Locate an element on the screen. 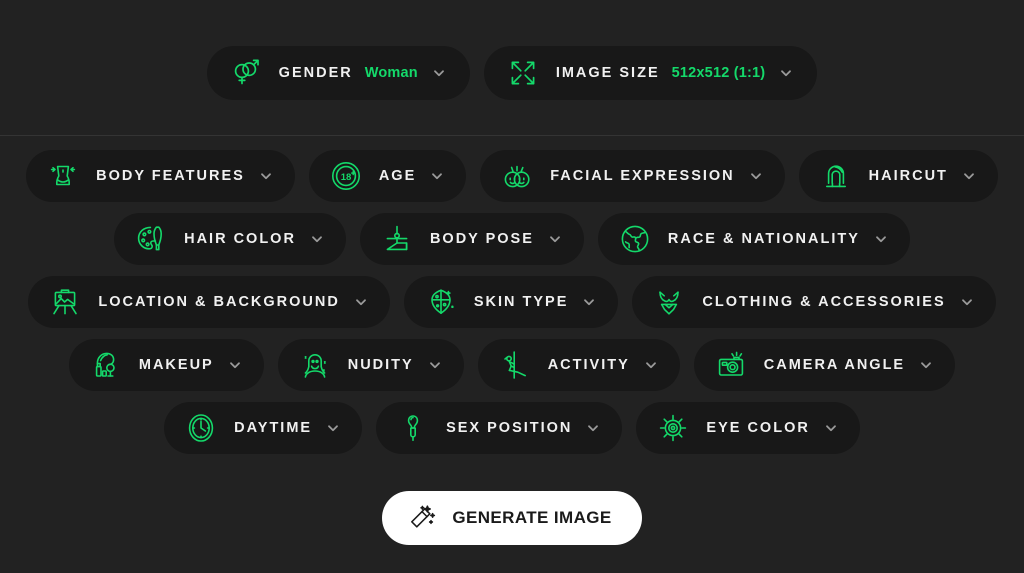 The width and height of the screenshot is (1024, 573). yoga-pose-icon is located at coordinates (397, 239).